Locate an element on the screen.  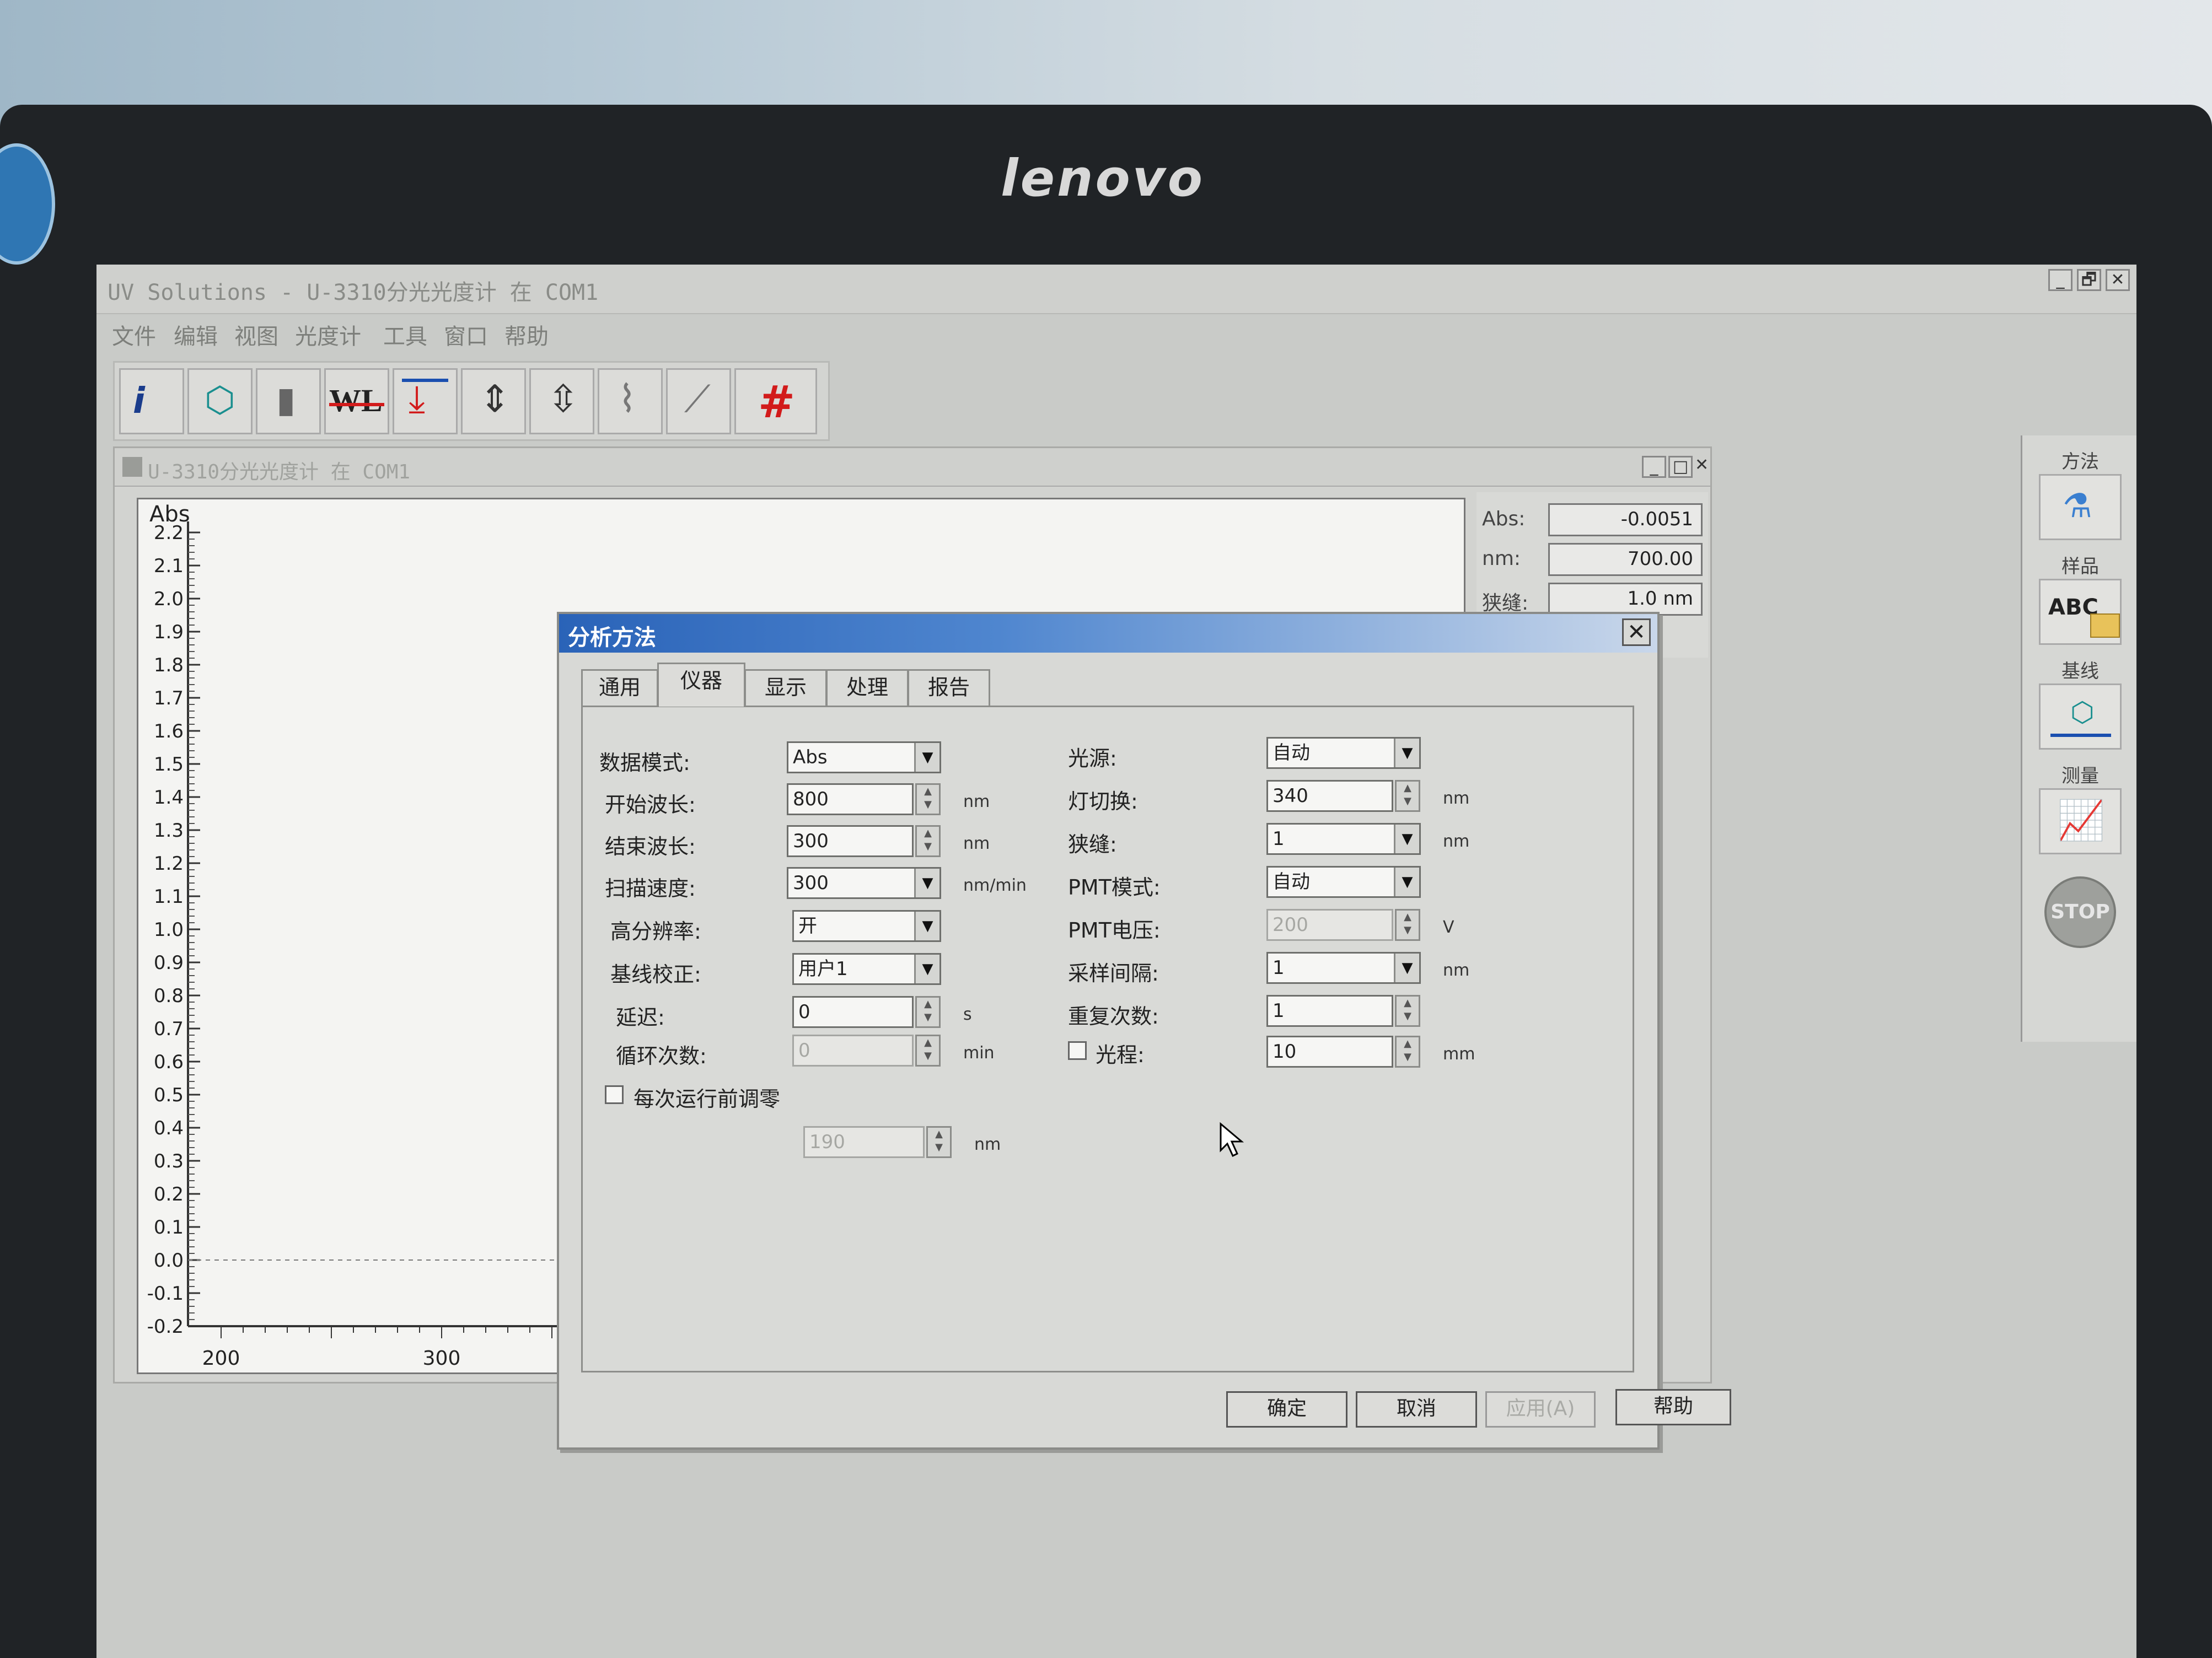
high-res-select: 开 ▼ is located at coordinates (867, 926).